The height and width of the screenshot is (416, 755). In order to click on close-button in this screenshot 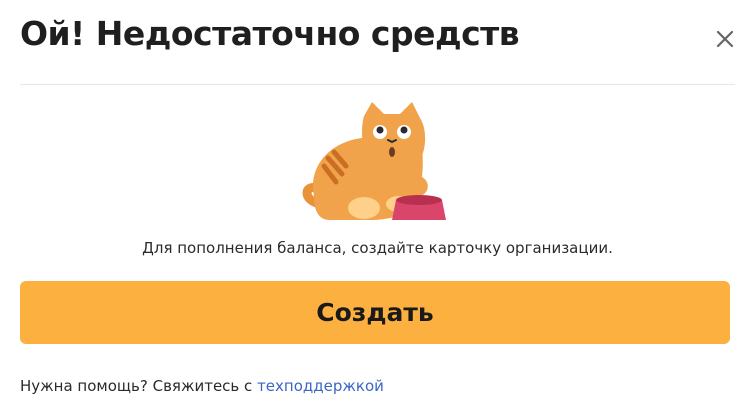, I will do `click(725, 39)`.